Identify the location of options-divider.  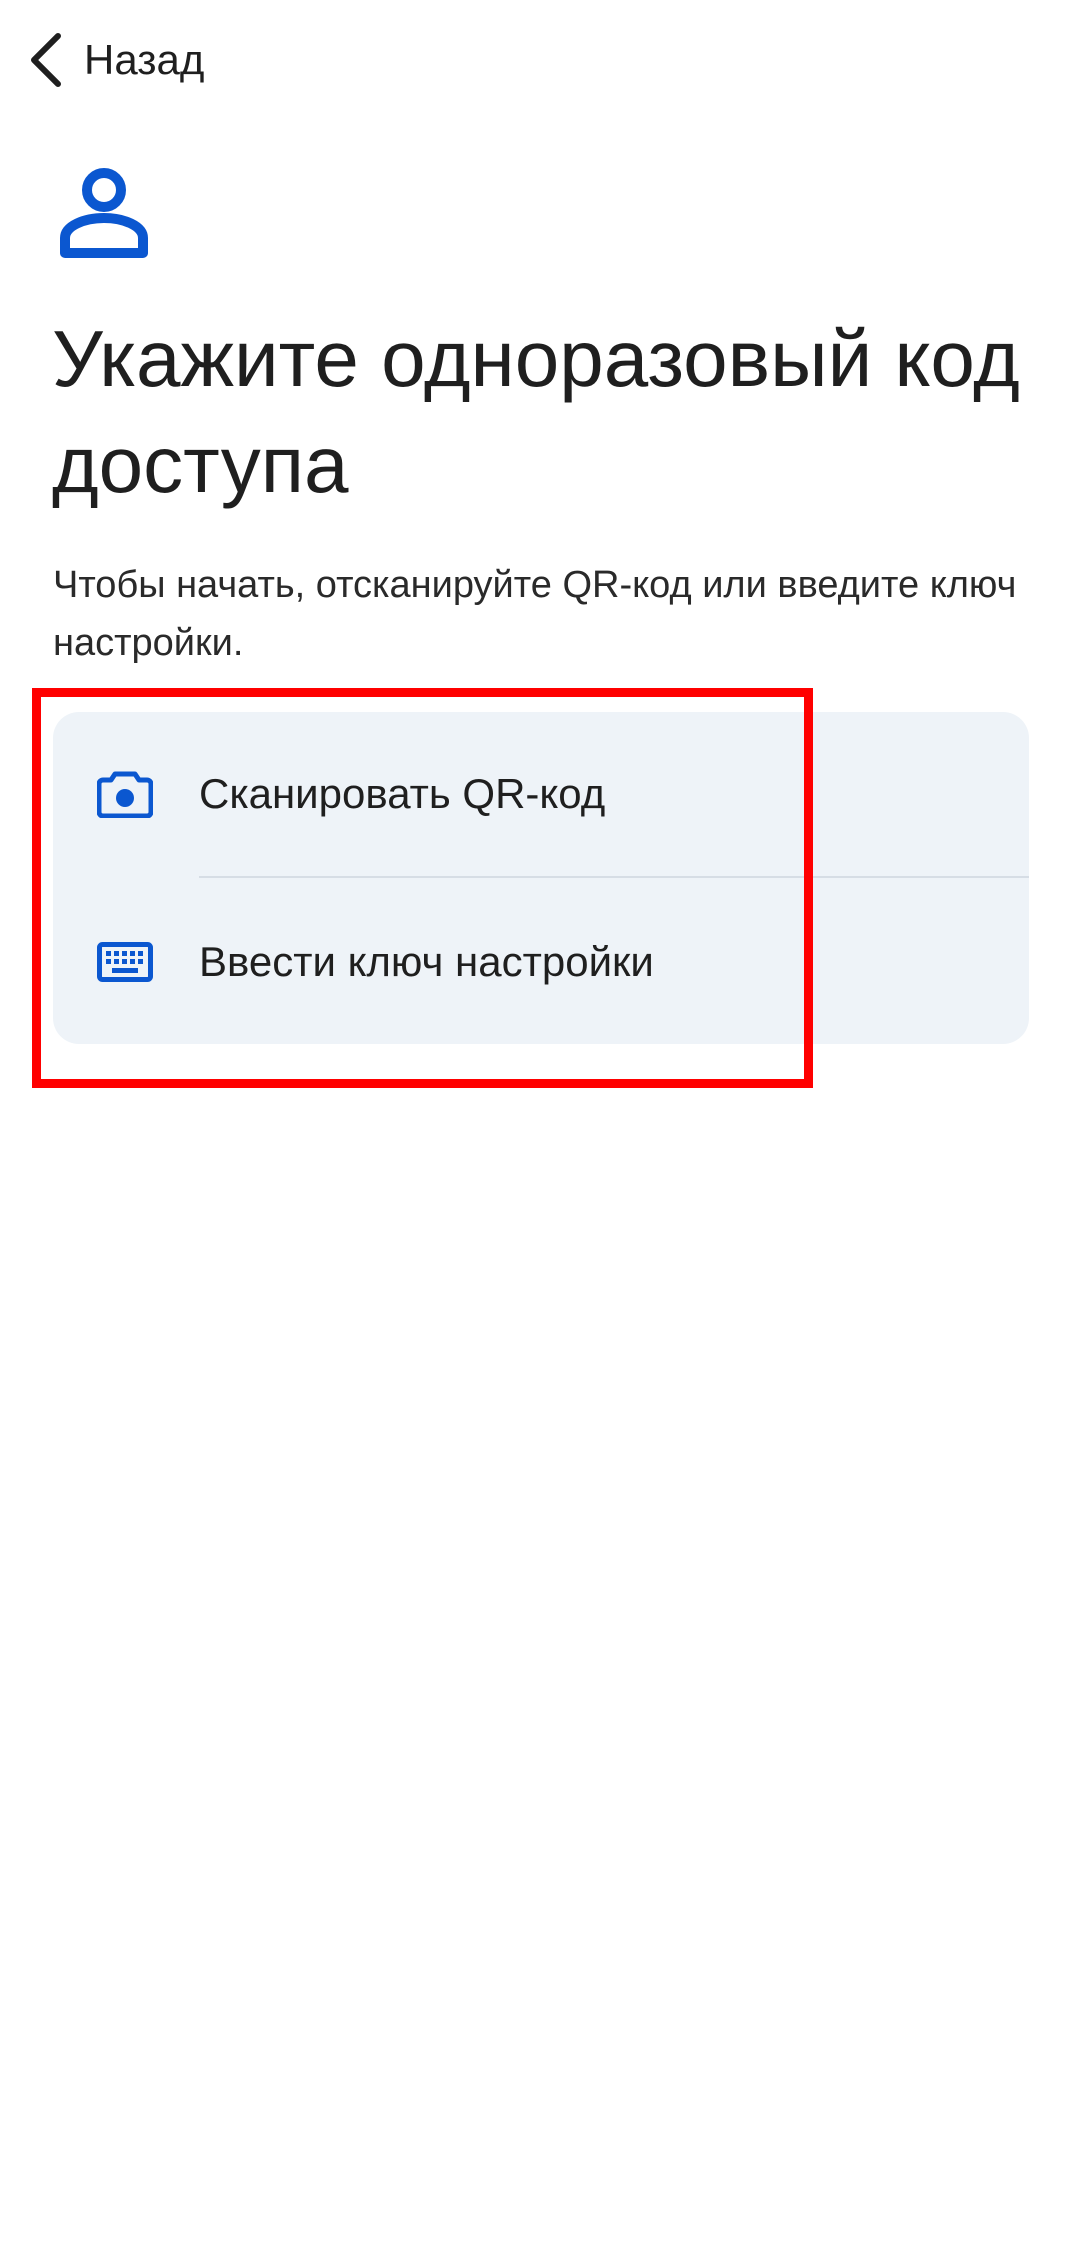
(614, 877).